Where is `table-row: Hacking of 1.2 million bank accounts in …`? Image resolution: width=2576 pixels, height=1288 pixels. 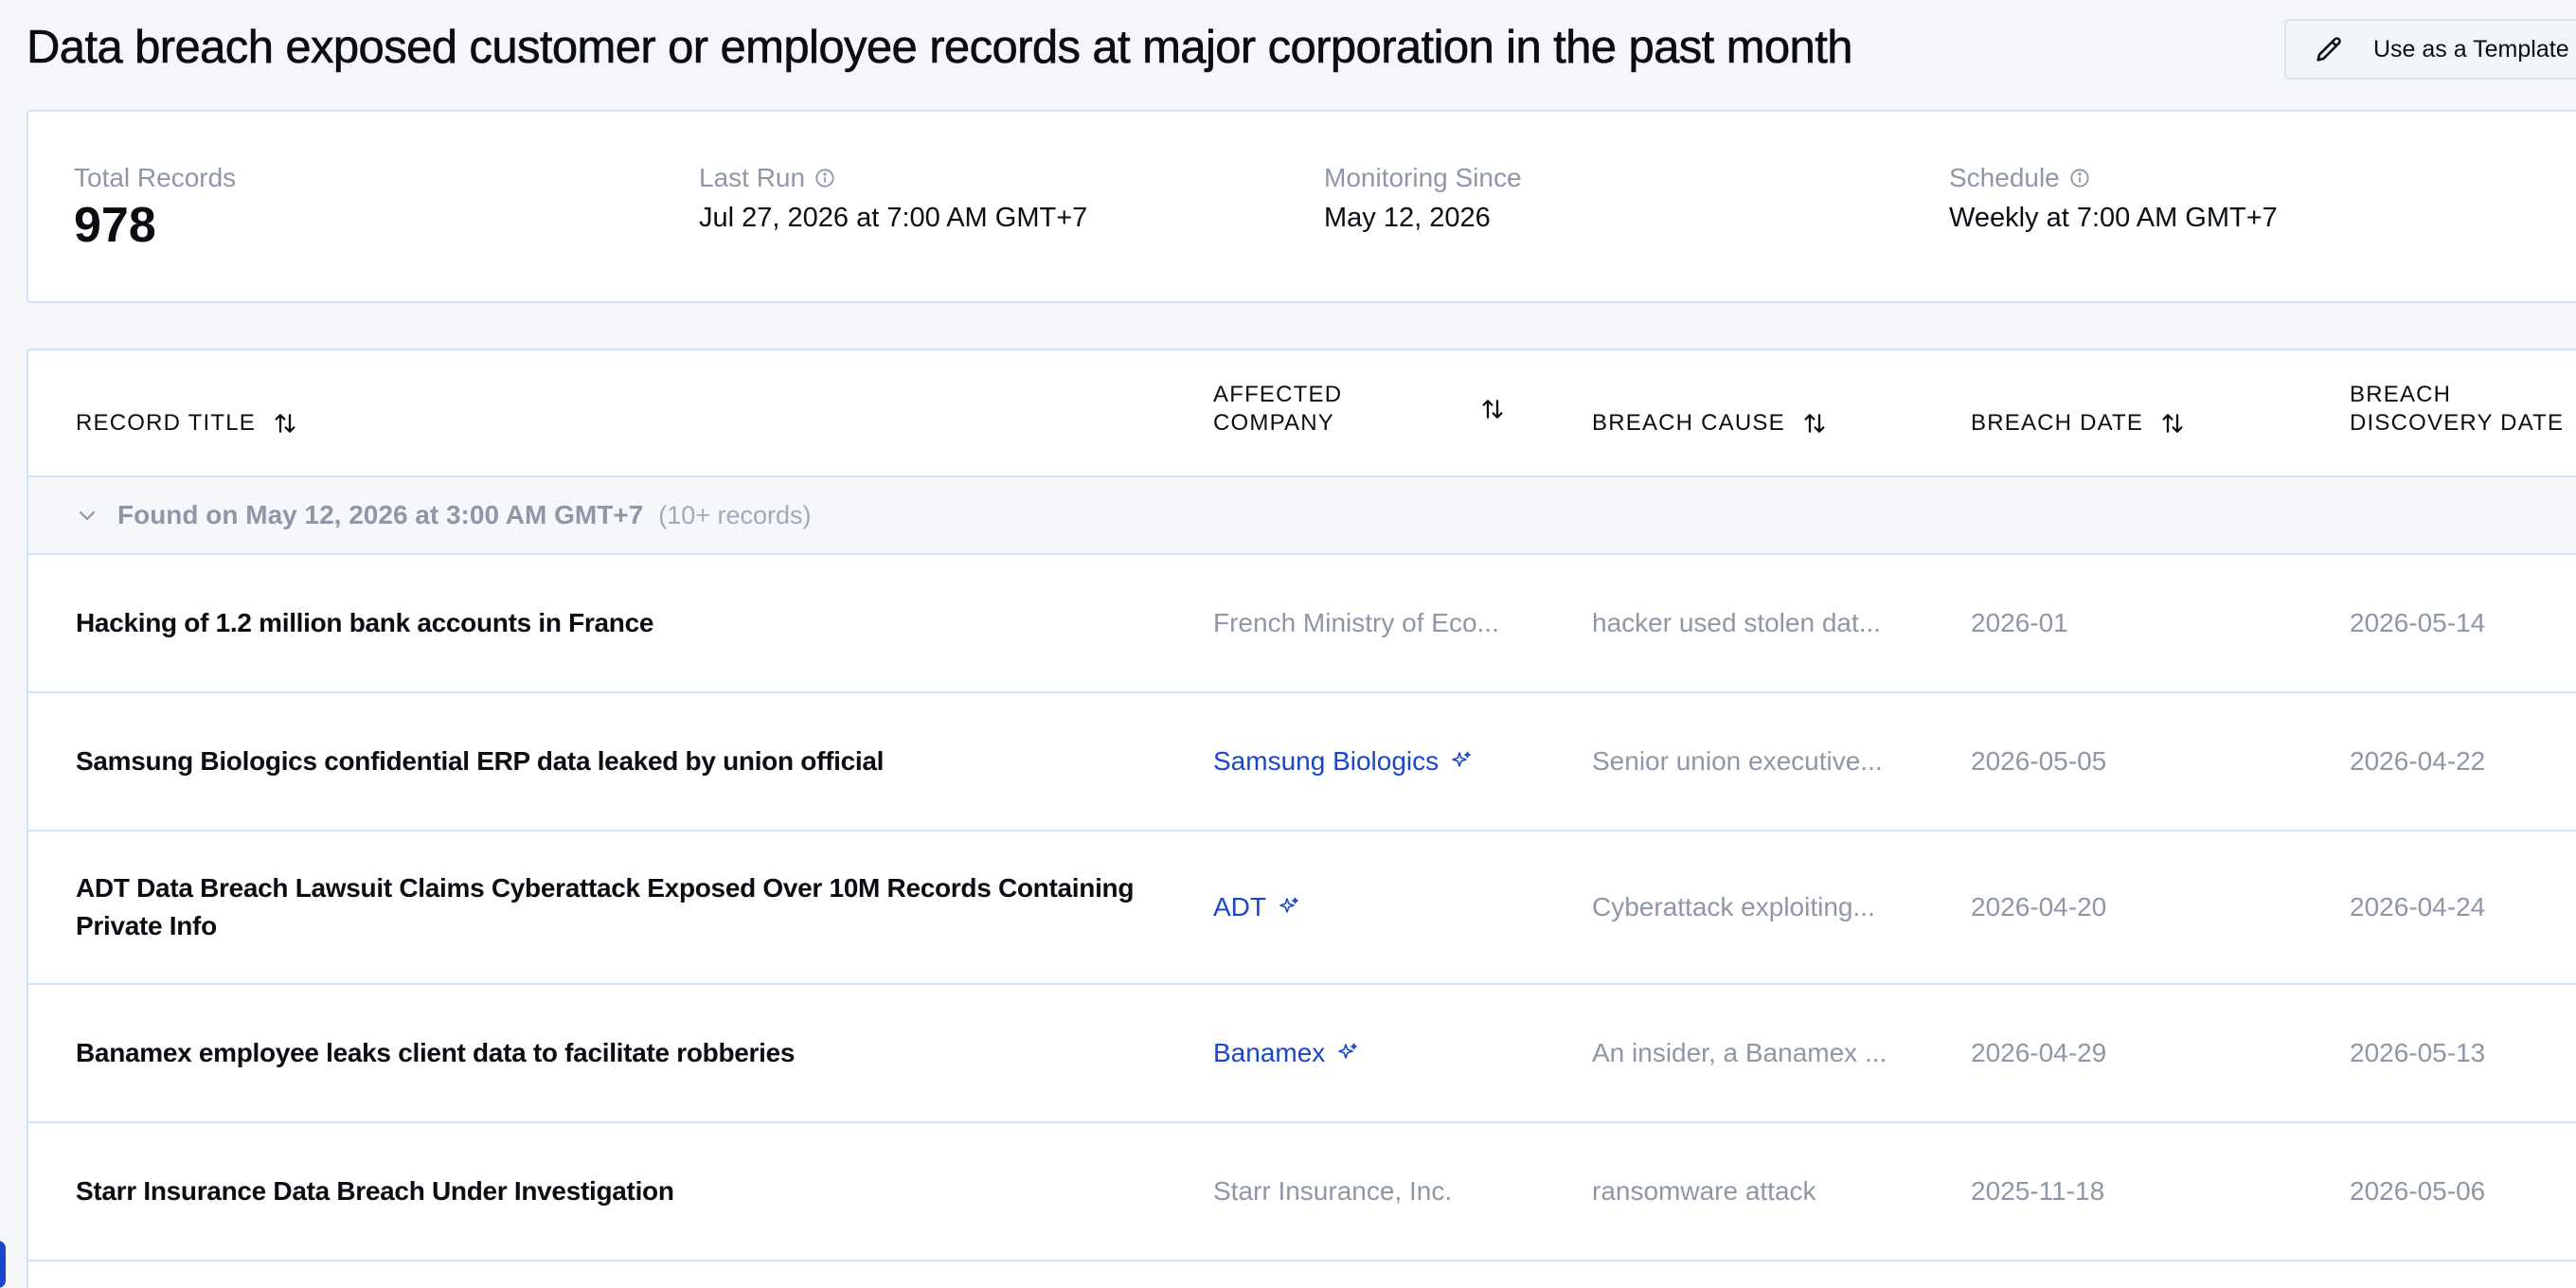
table-row: Hacking of 1.2 million bank accounts in … is located at coordinates (1302, 624).